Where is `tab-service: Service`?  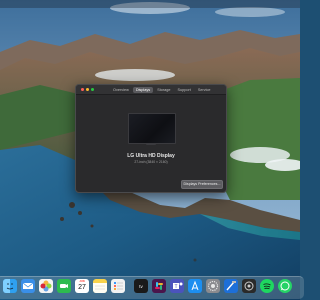 tab-service: Service is located at coordinates (204, 90).